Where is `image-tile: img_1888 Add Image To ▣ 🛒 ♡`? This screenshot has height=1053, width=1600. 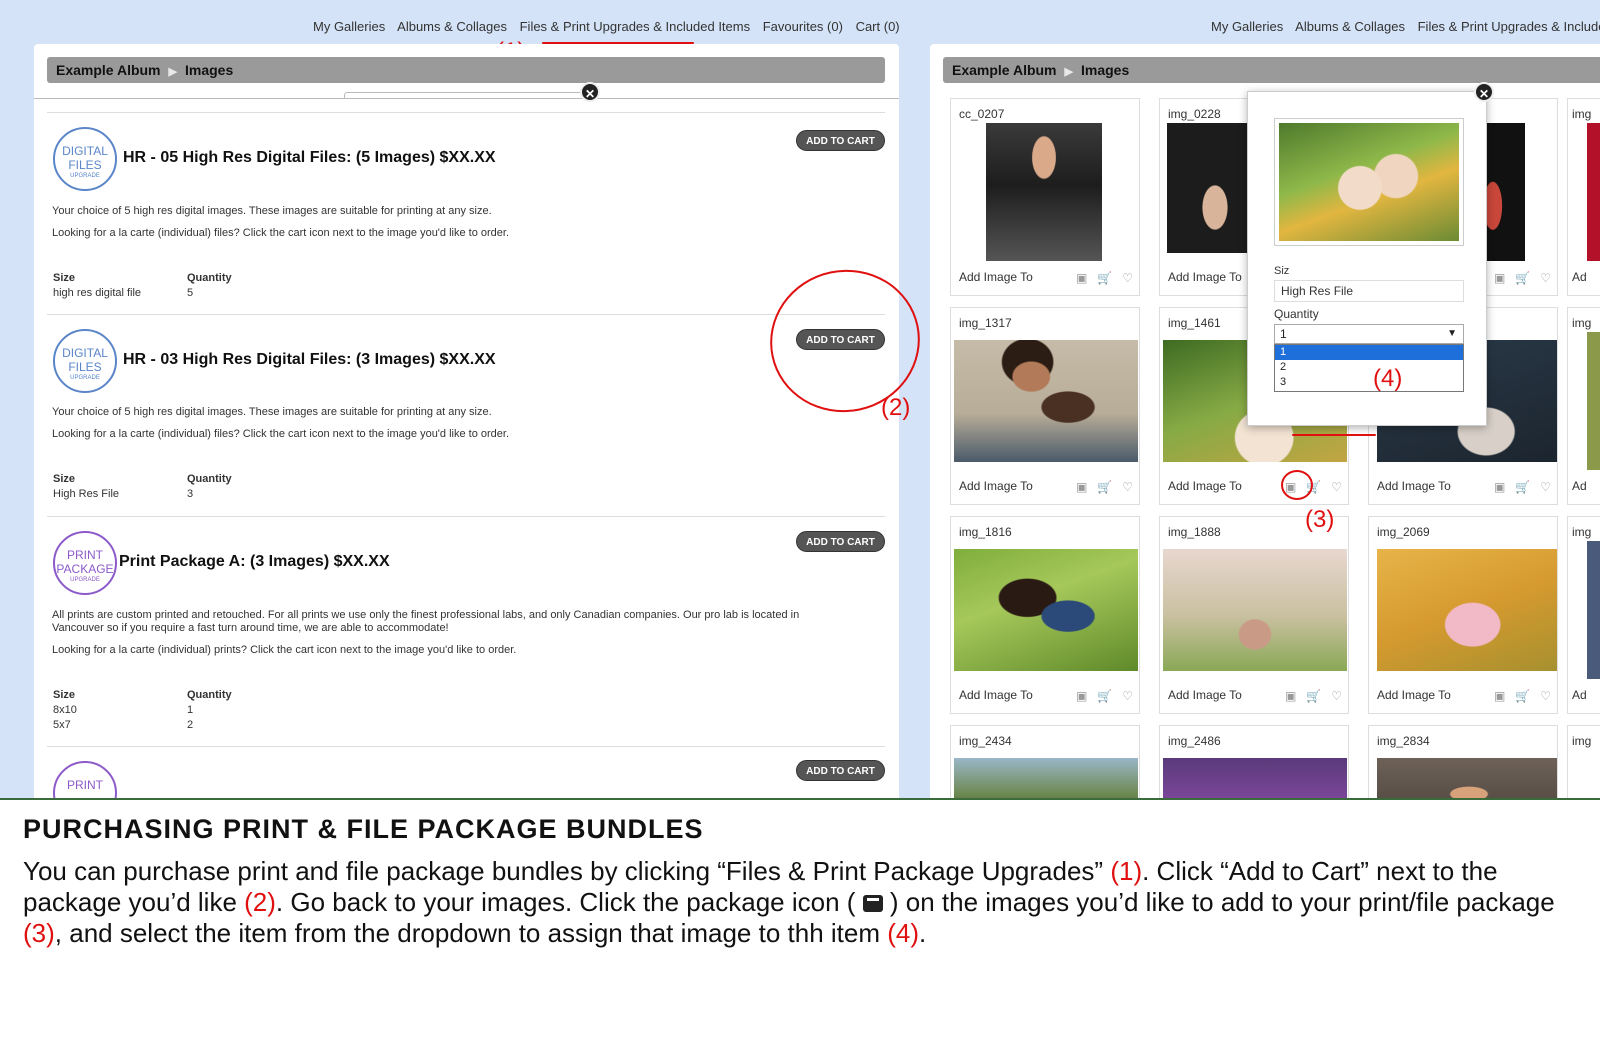 image-tile: img_1888 Add Image To ▣ 🛒 ♡ is located at coordinates (1254, 615).